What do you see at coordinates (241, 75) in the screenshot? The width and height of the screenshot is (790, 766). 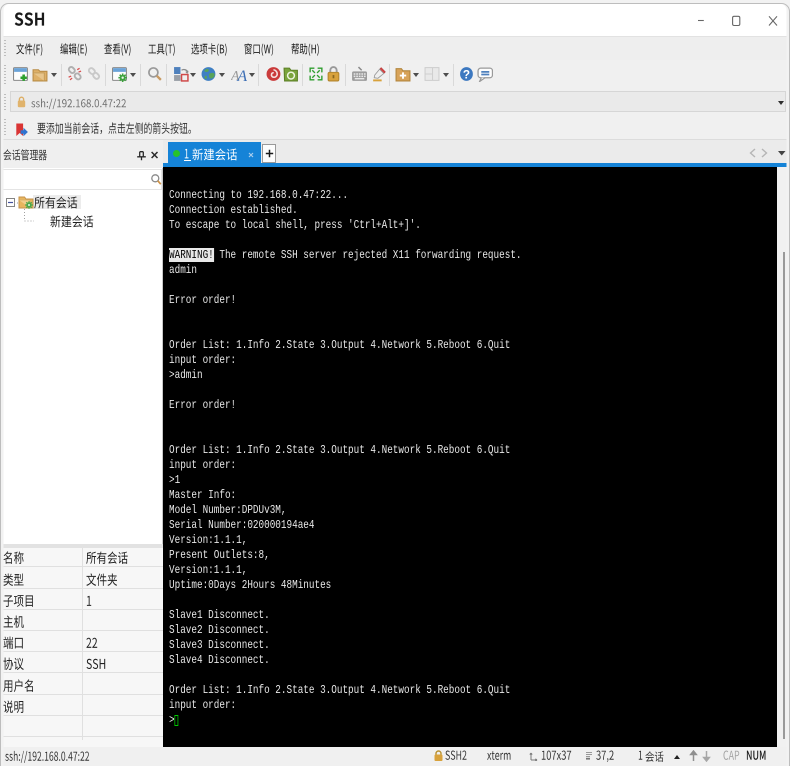 I see `svg-text: A` at bounding box center [241, 75].